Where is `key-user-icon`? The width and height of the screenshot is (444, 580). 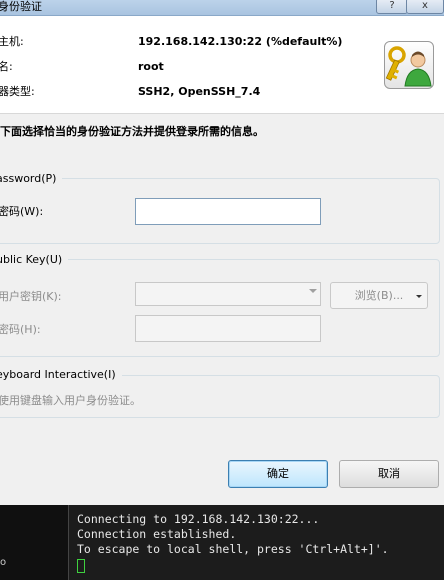
key-user-icon is located at coordinates (409, 65).